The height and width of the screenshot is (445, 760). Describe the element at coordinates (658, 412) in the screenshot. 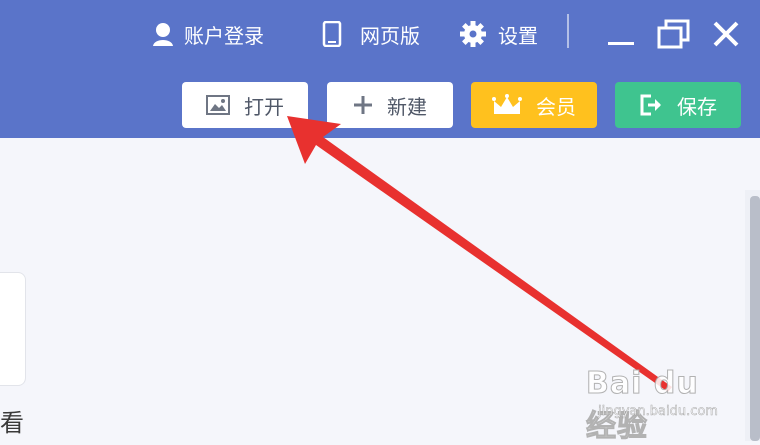

I see `watermark-url: jingyan.baidu.com` at that location.